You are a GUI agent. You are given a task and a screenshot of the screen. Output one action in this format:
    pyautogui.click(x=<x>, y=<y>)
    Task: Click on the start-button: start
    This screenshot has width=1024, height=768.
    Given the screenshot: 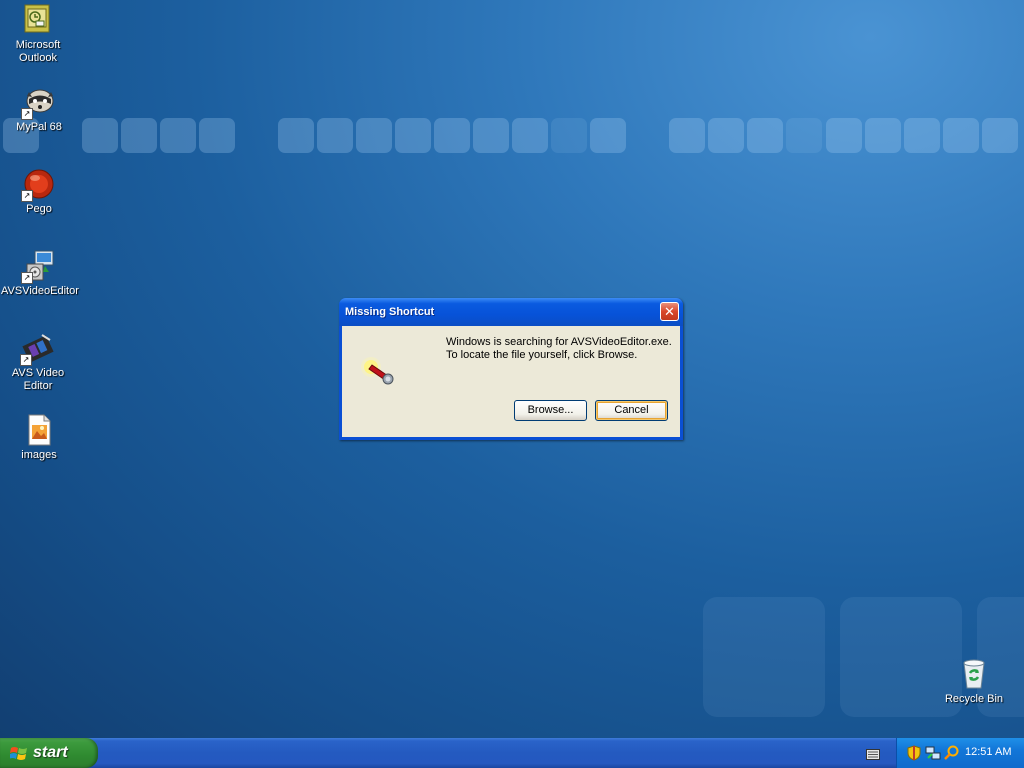 What is the action you would take?
    pyautogui.click(x=49, y=753)
    